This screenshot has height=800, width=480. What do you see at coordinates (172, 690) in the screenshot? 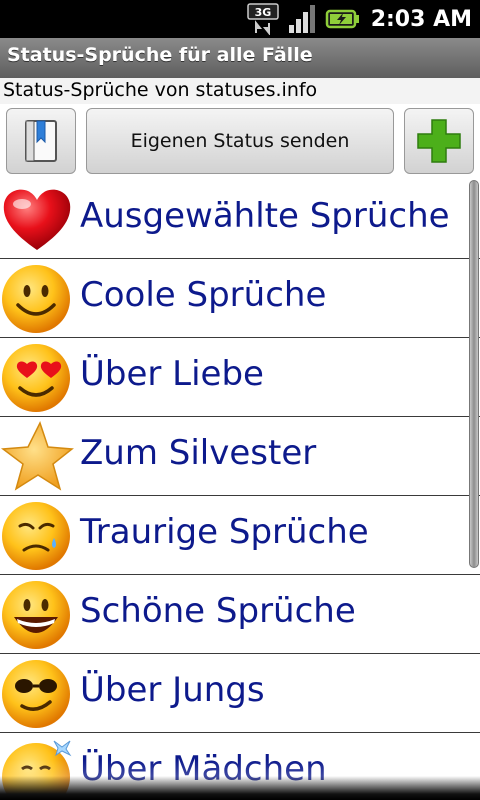
I see `list-item-label: Über Jungs` at bounding box center [172, 690].